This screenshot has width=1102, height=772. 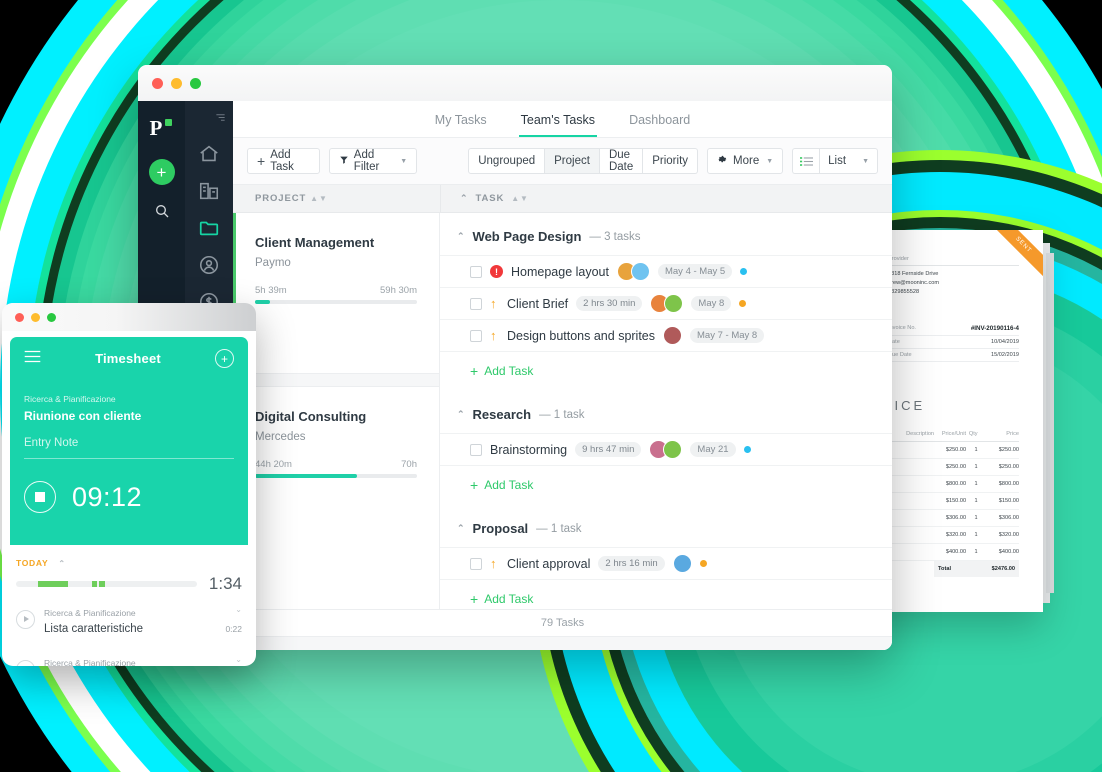 What do you see at coordinates (745, 161) in the screenshot?
I see `more-button: More ▼` at bounding box center [745, 161].